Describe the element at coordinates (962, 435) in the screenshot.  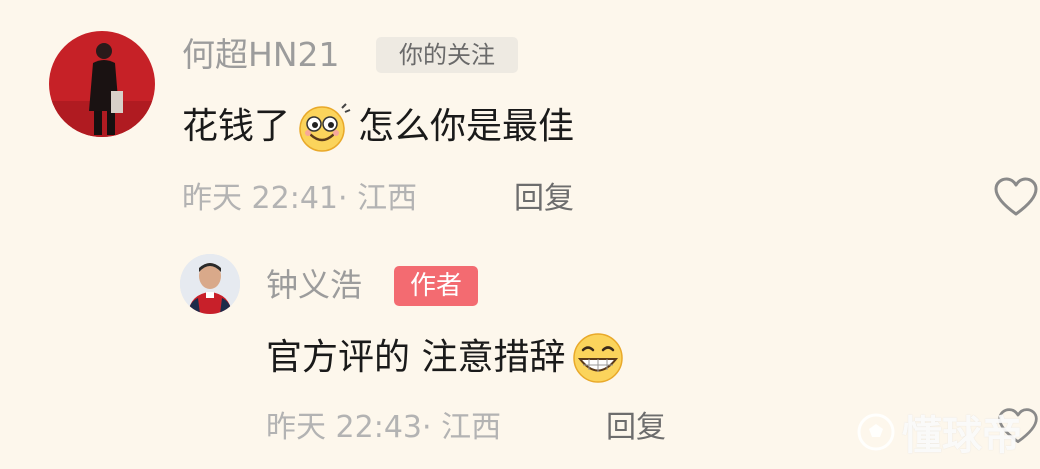
I see `watermark-text: 懂球帝` at that location.